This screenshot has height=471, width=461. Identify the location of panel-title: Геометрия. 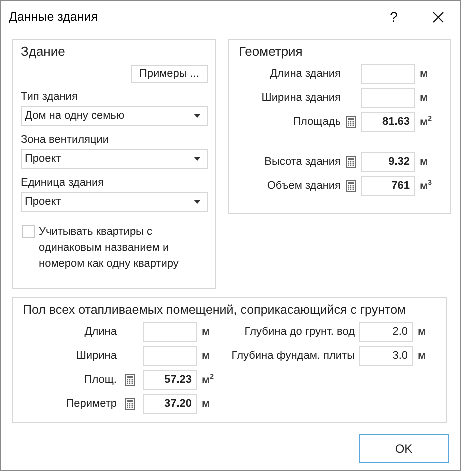
(271, 52).